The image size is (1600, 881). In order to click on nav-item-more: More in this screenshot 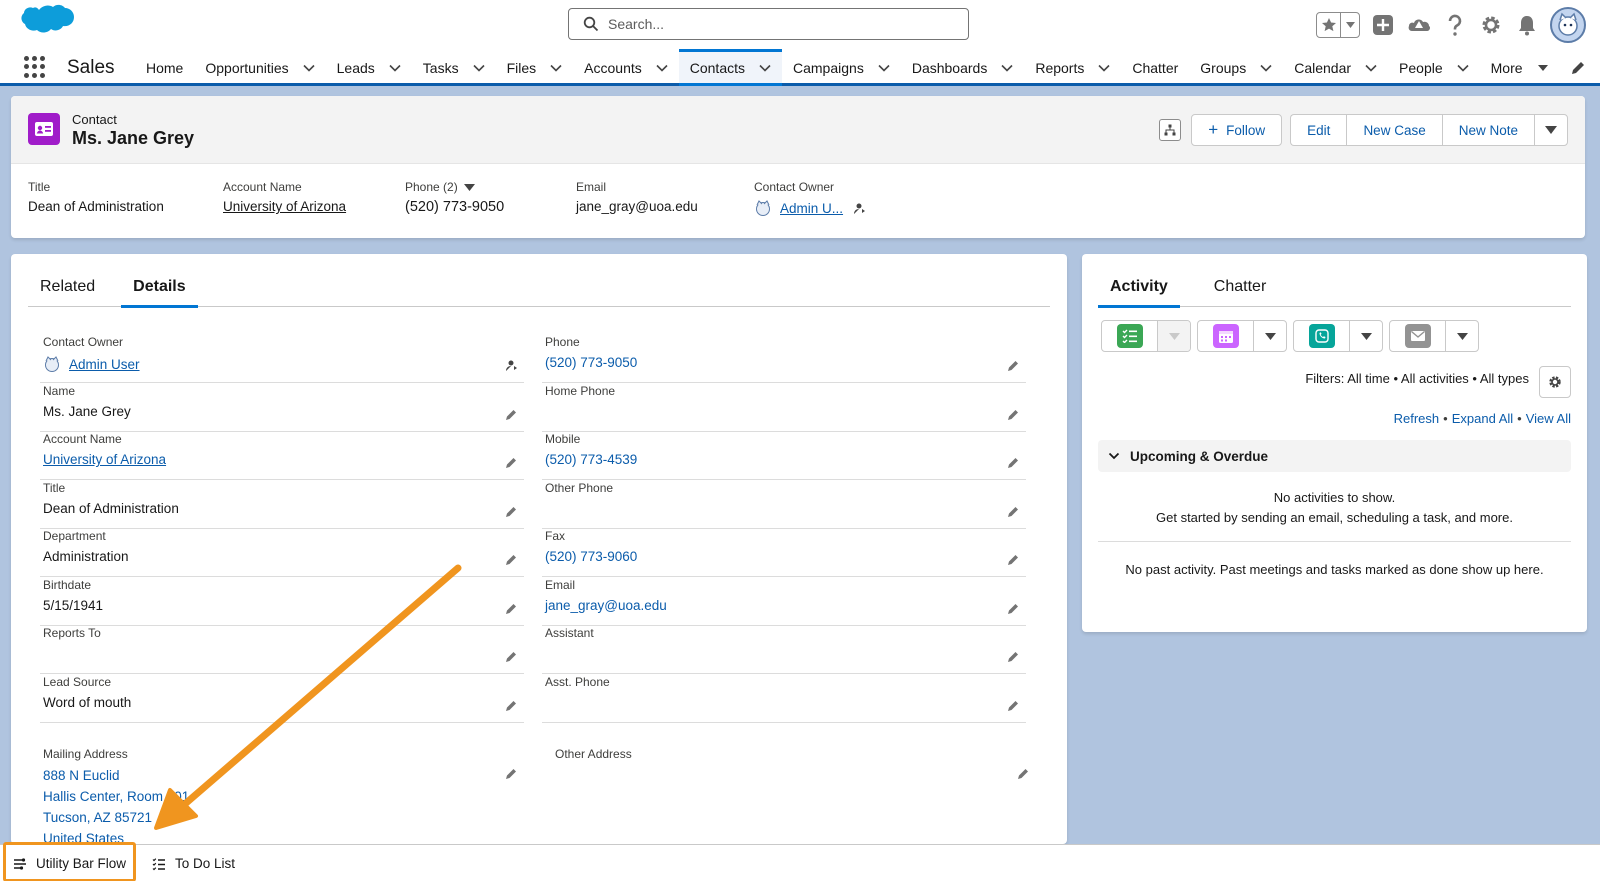, I will do `click(1520, 68)`.